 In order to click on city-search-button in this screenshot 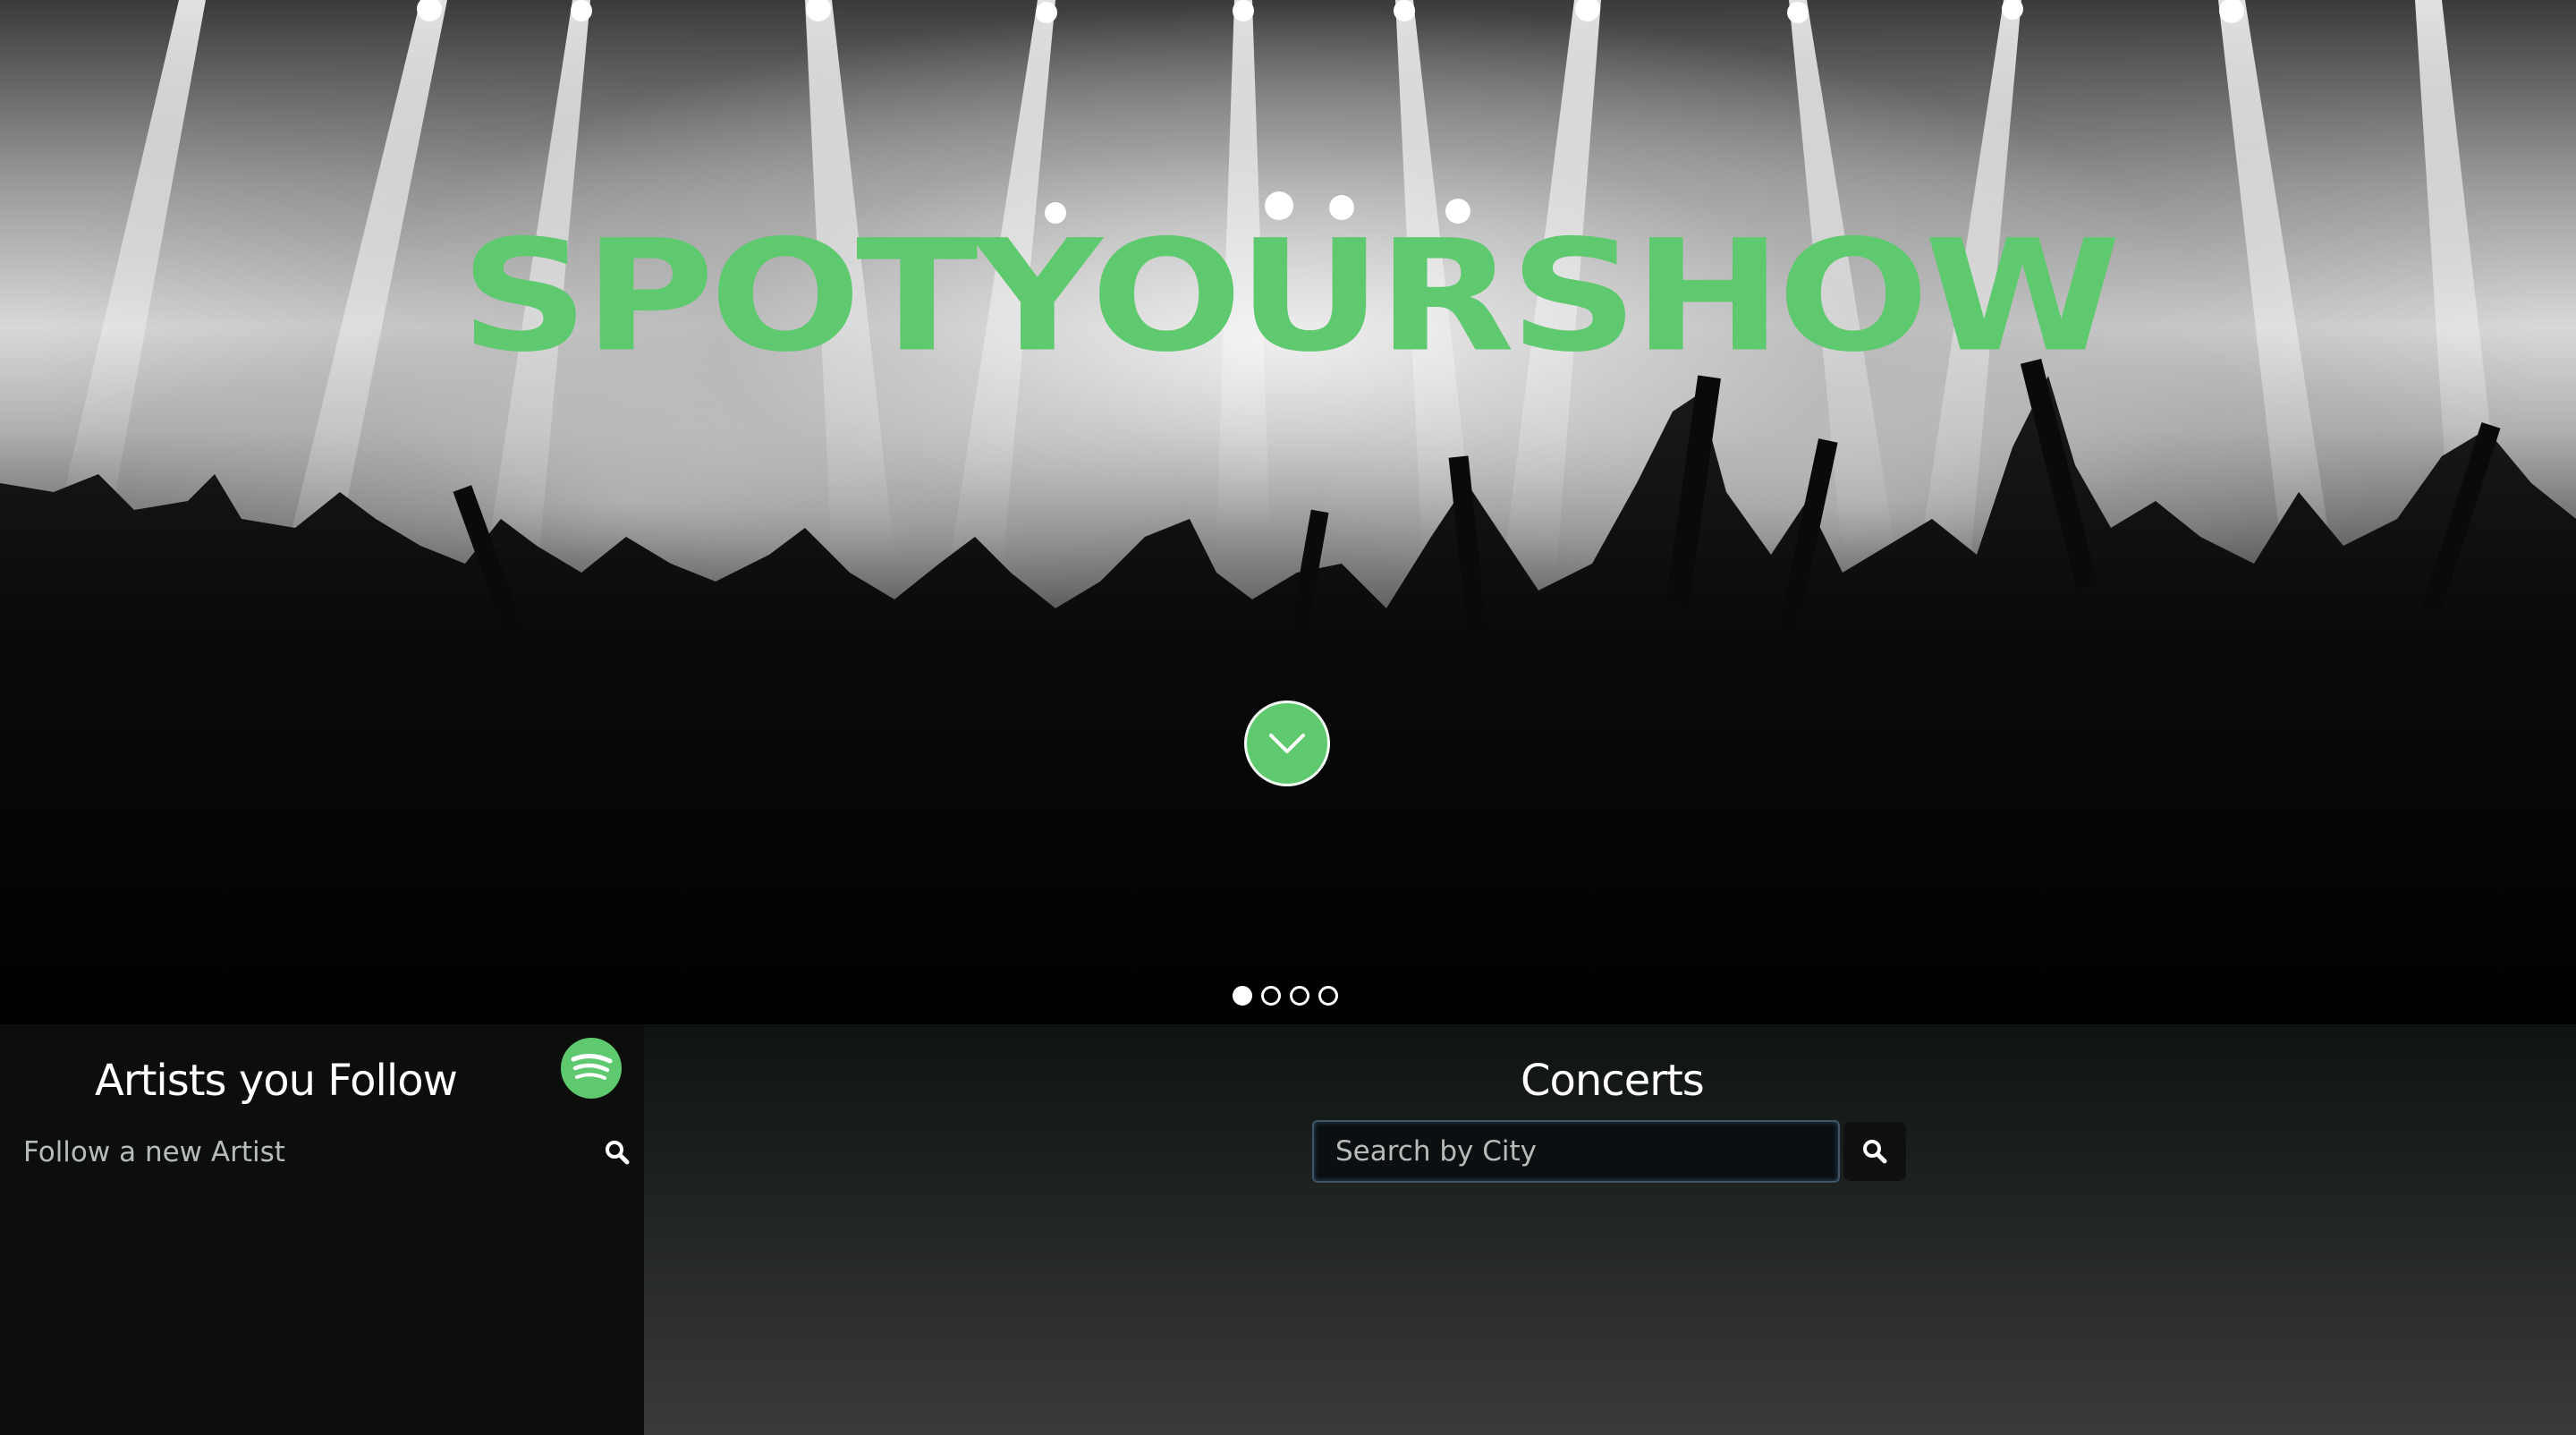, I will do `click(1874, 1151)`.